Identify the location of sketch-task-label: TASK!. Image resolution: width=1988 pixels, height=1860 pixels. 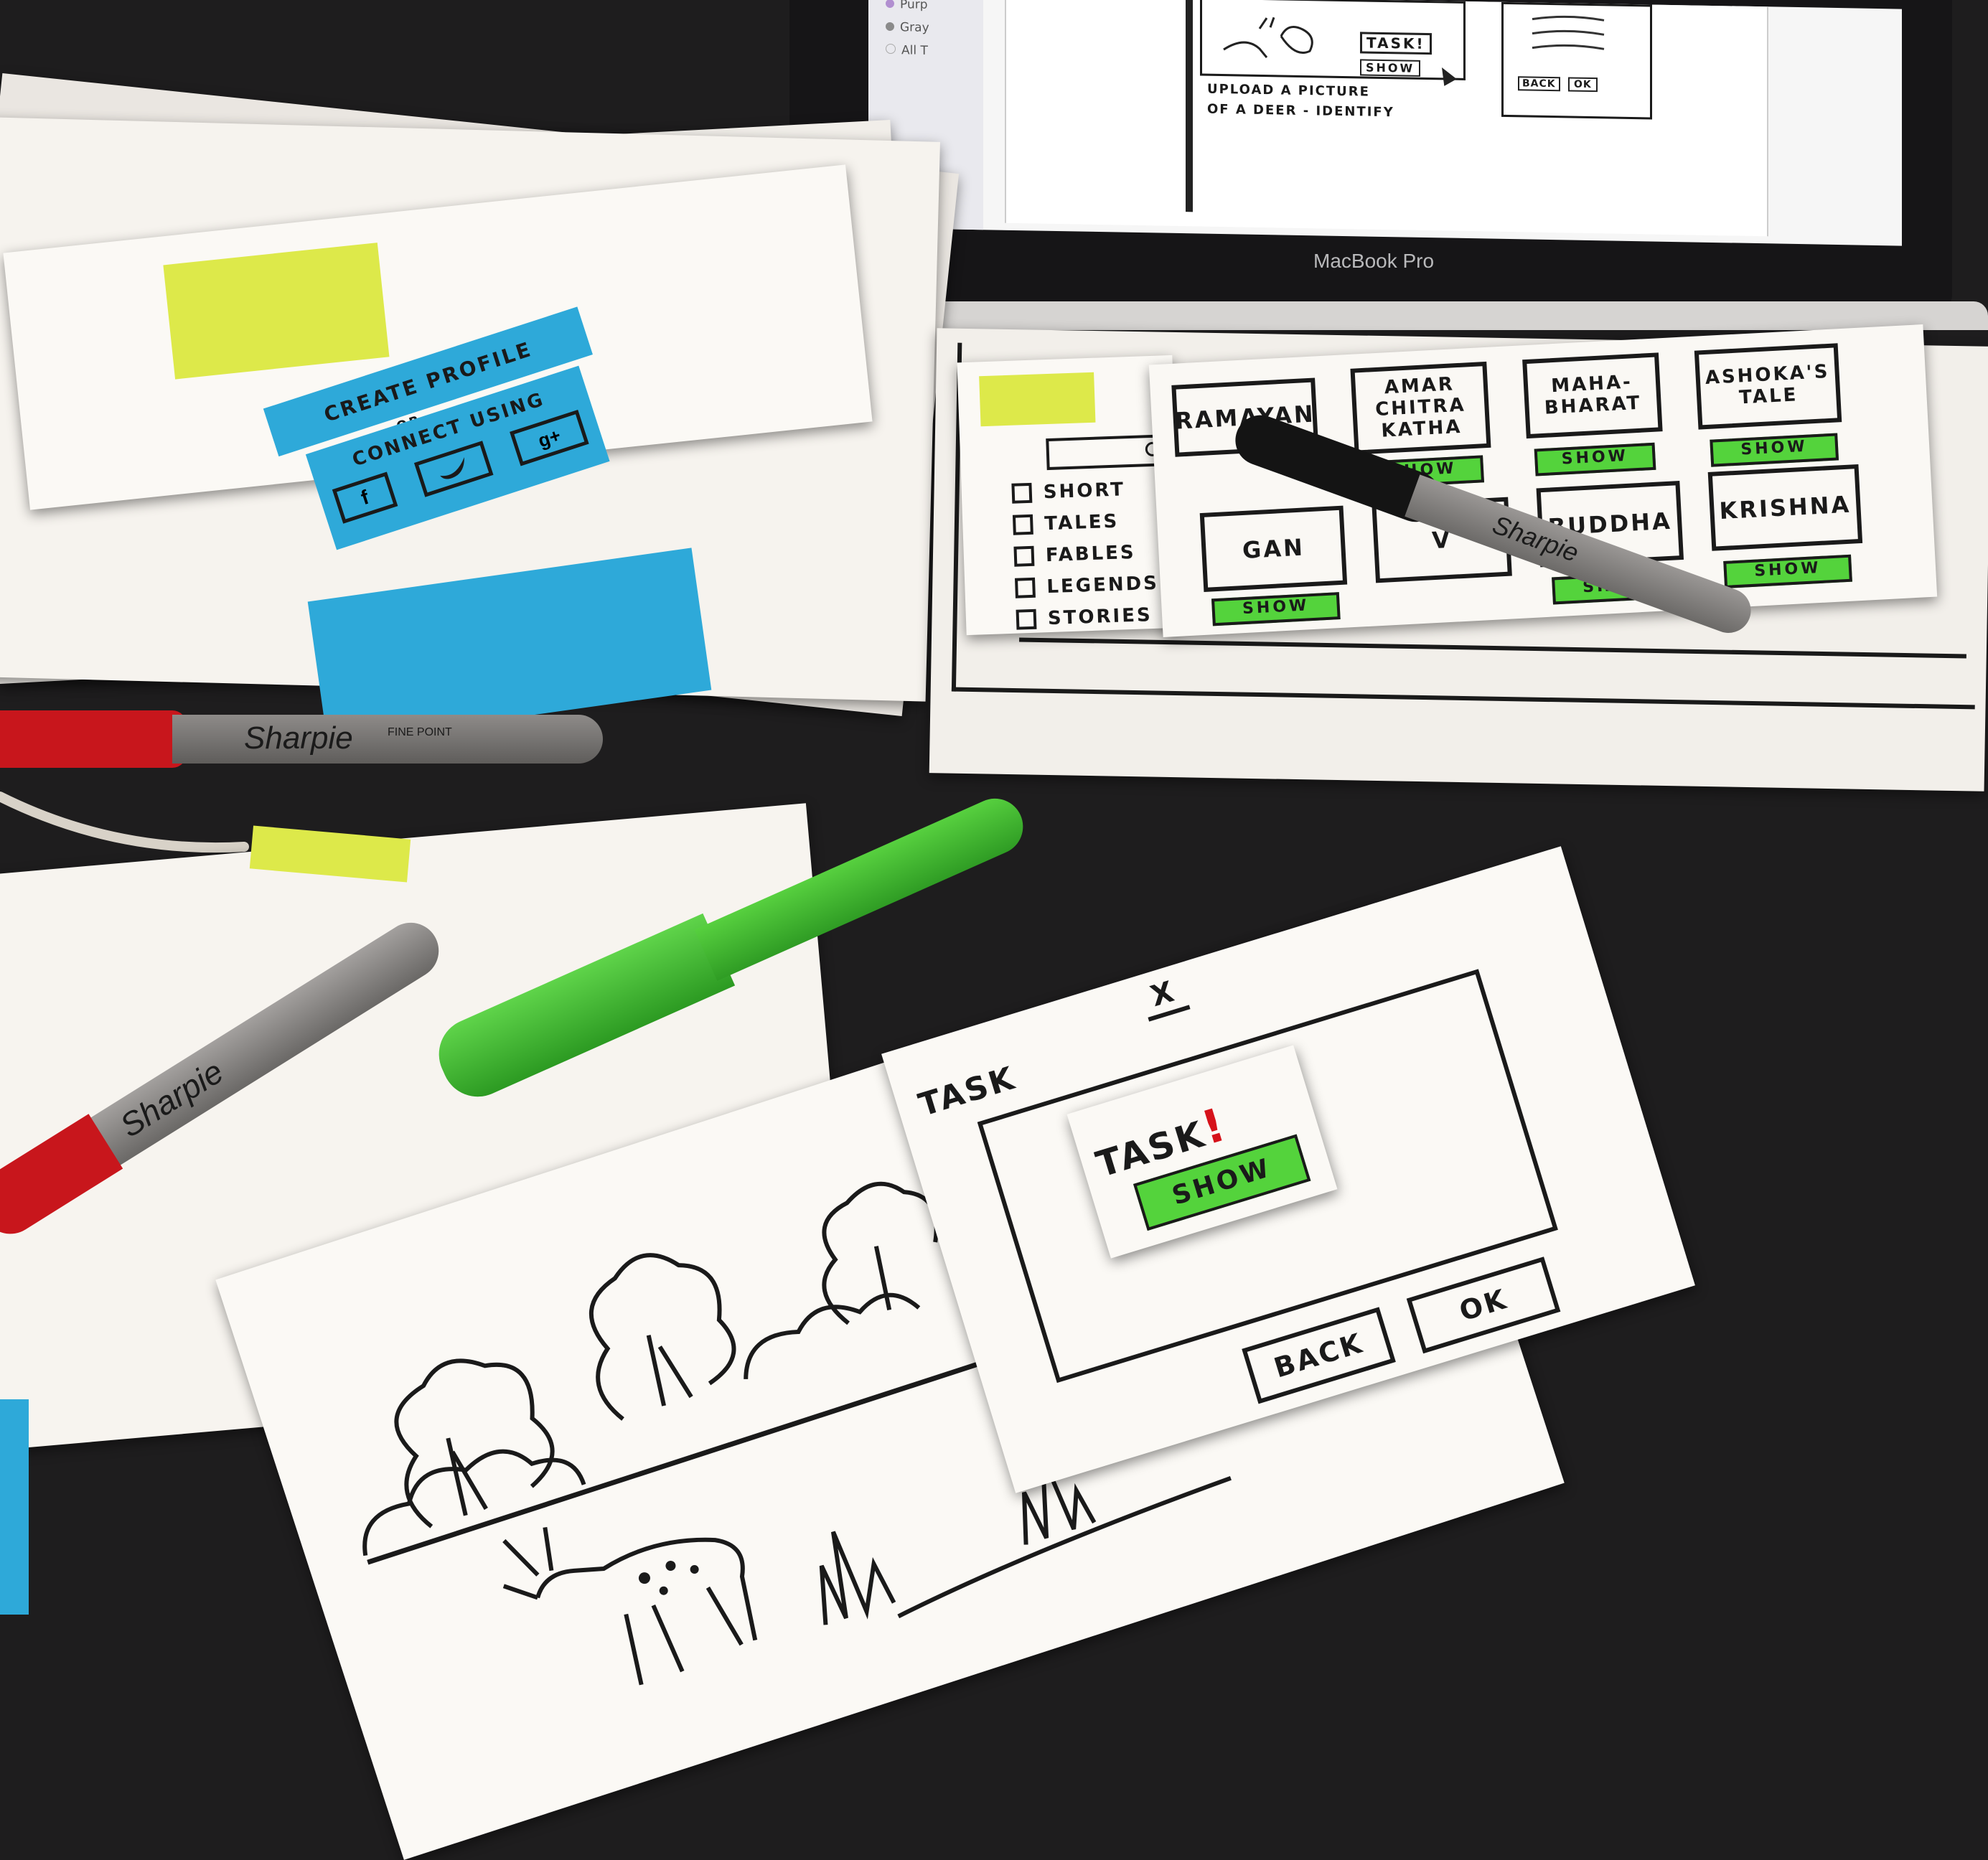
(1396, 43).